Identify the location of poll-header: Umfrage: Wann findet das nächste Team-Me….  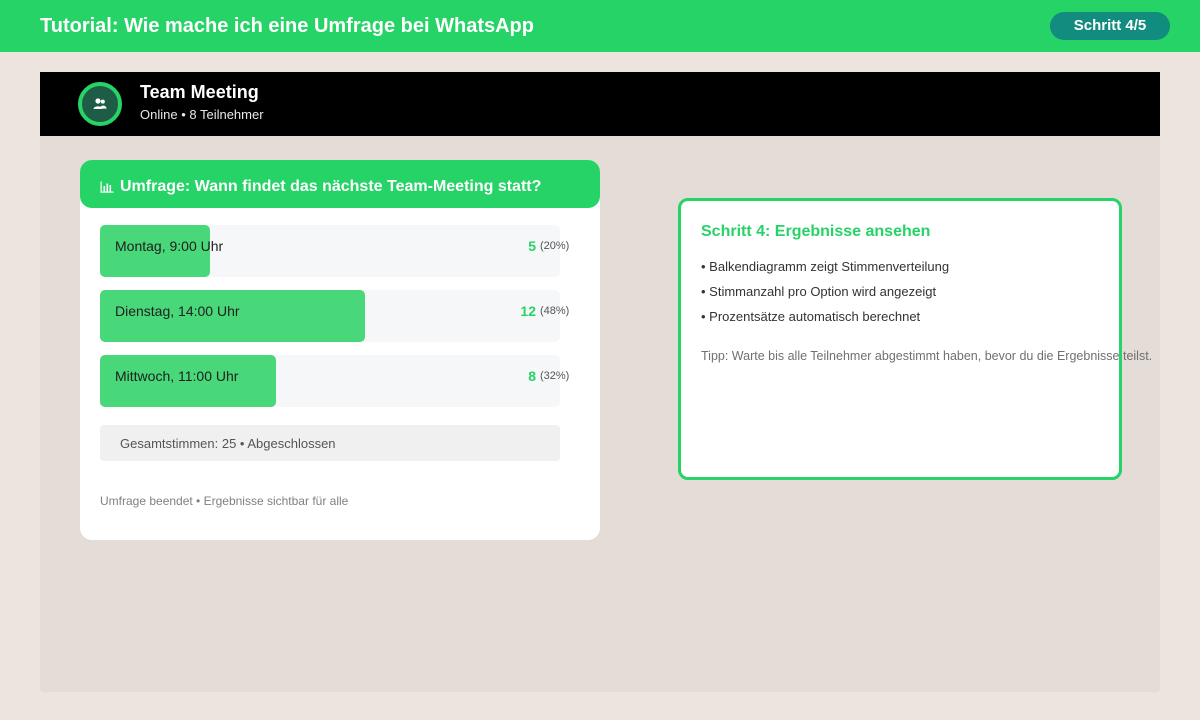
(340, 184).